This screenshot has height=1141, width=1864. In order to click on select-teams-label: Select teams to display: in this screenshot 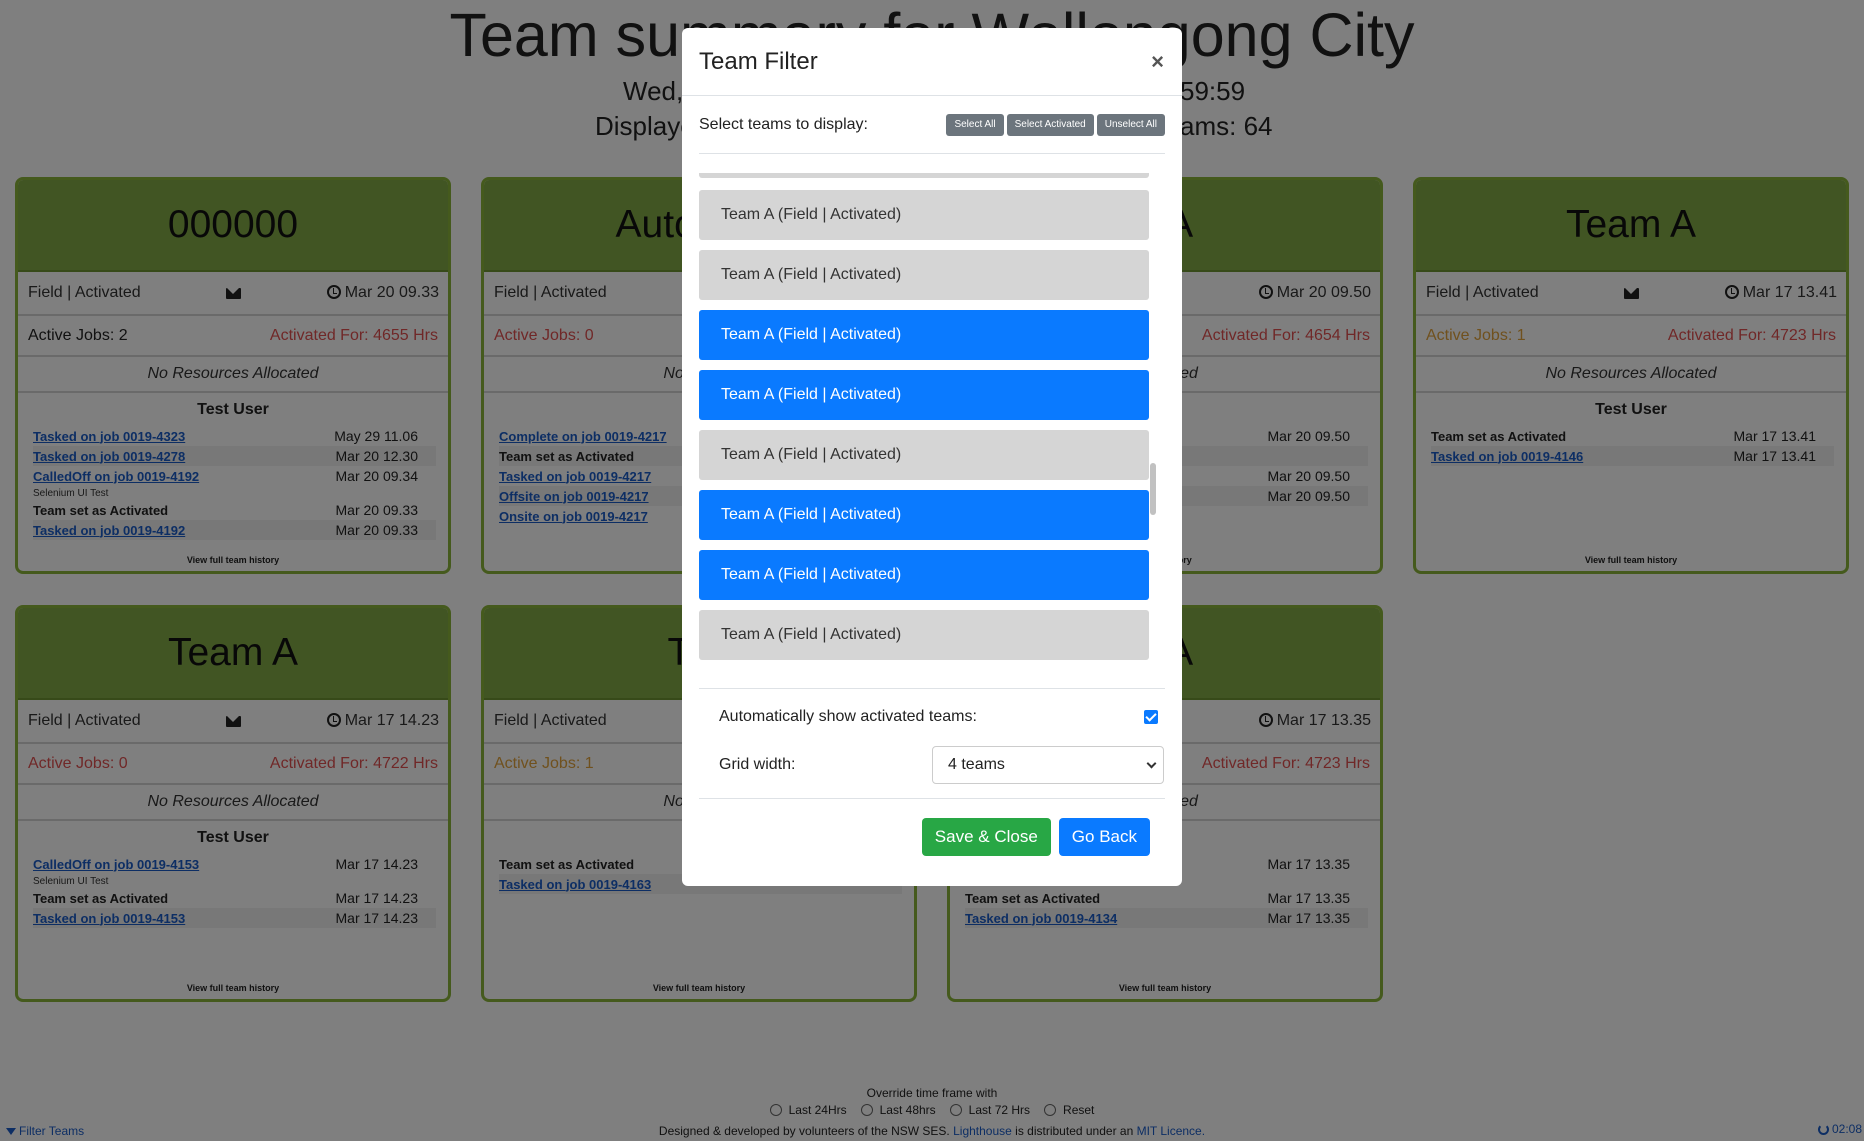, I will do `click(783, 124)`.